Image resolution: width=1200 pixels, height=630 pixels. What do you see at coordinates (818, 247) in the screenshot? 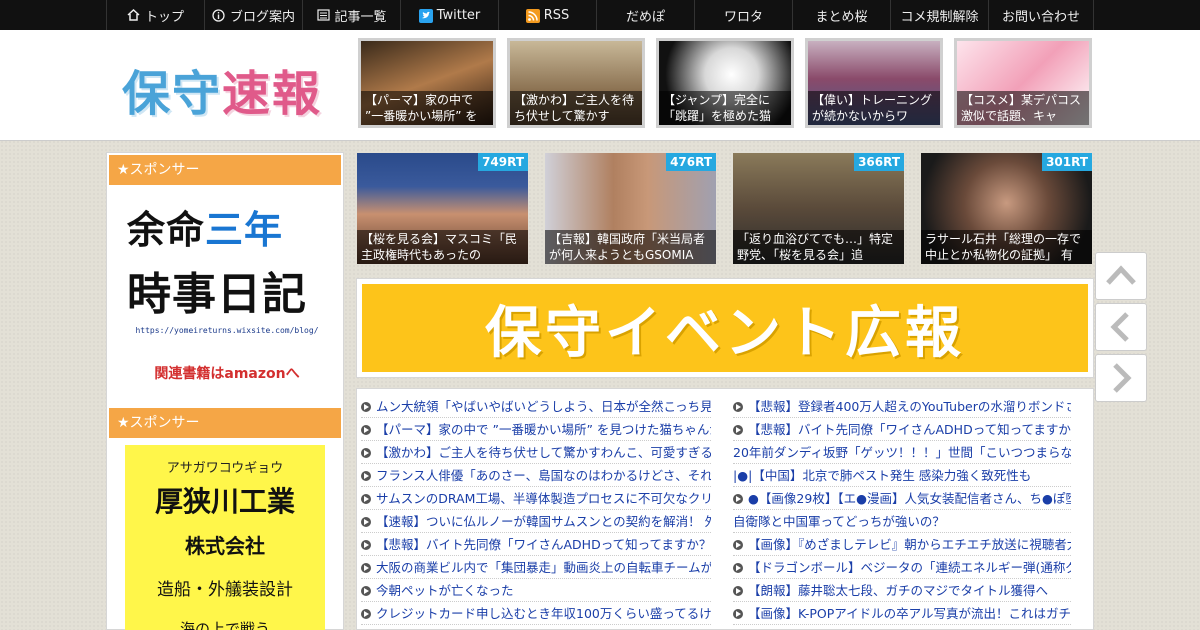
I see `featured-caption: 「返り血浴びてでも…」特定野党、「桜を見る会」追` at bounding box center [818, 247].